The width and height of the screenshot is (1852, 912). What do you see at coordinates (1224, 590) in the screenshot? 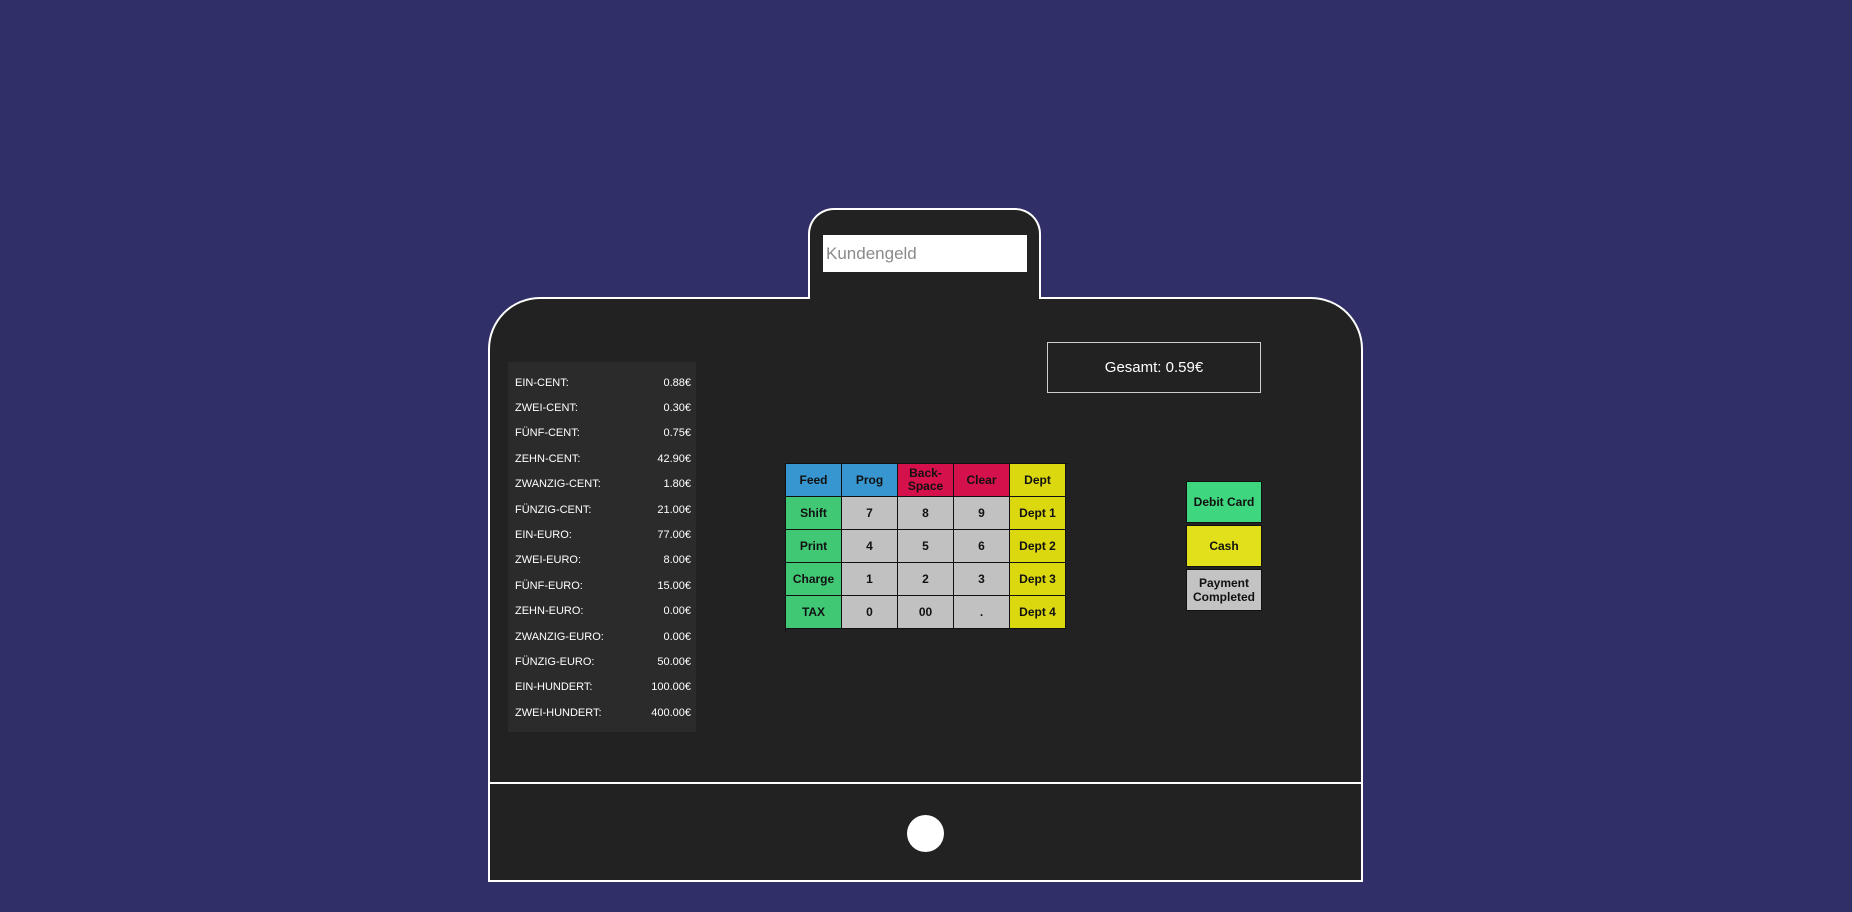
I see `payment-completed-button: Payment Completed` at bounding box center [1224, 590].